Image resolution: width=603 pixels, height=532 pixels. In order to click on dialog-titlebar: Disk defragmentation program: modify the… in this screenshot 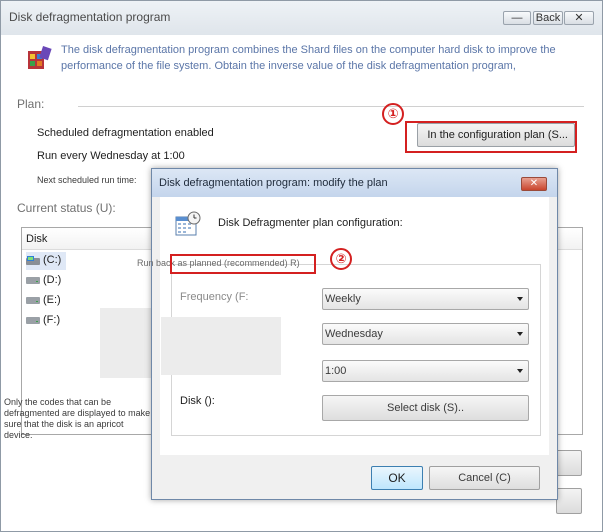, I will do `click(354, 183)`.